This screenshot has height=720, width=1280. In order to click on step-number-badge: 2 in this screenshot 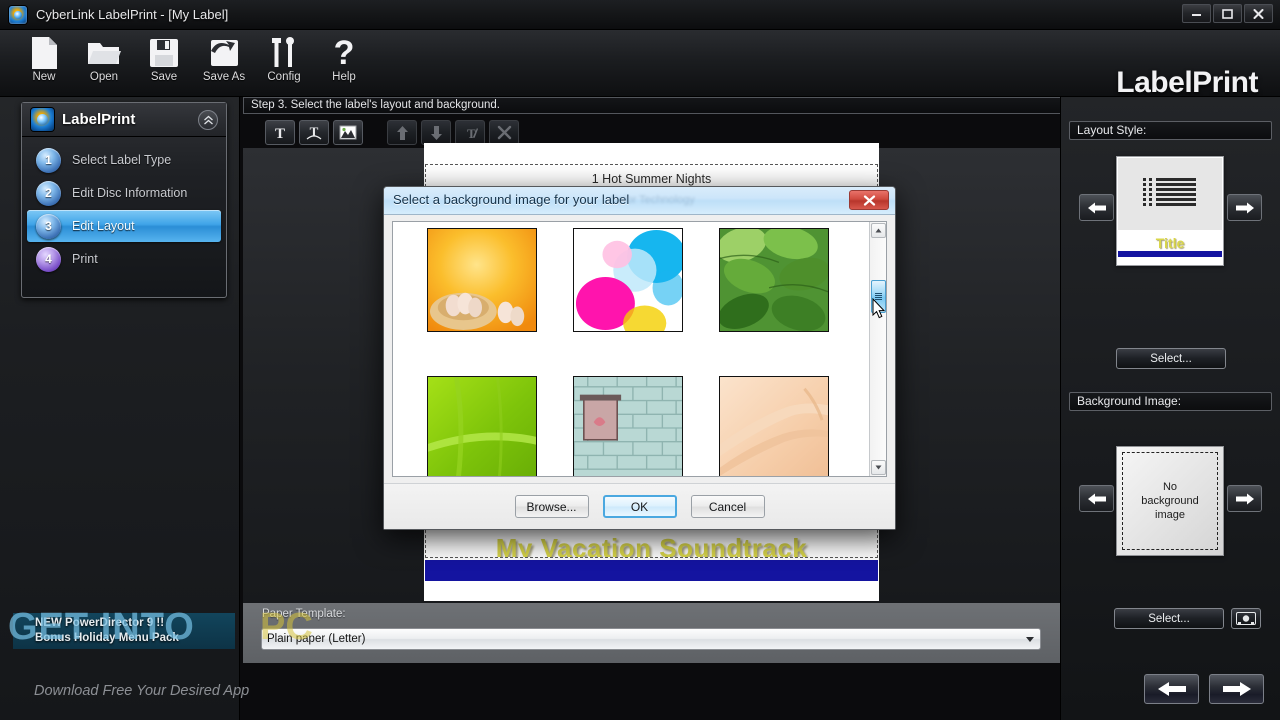, I will do `click(48, 193)`.